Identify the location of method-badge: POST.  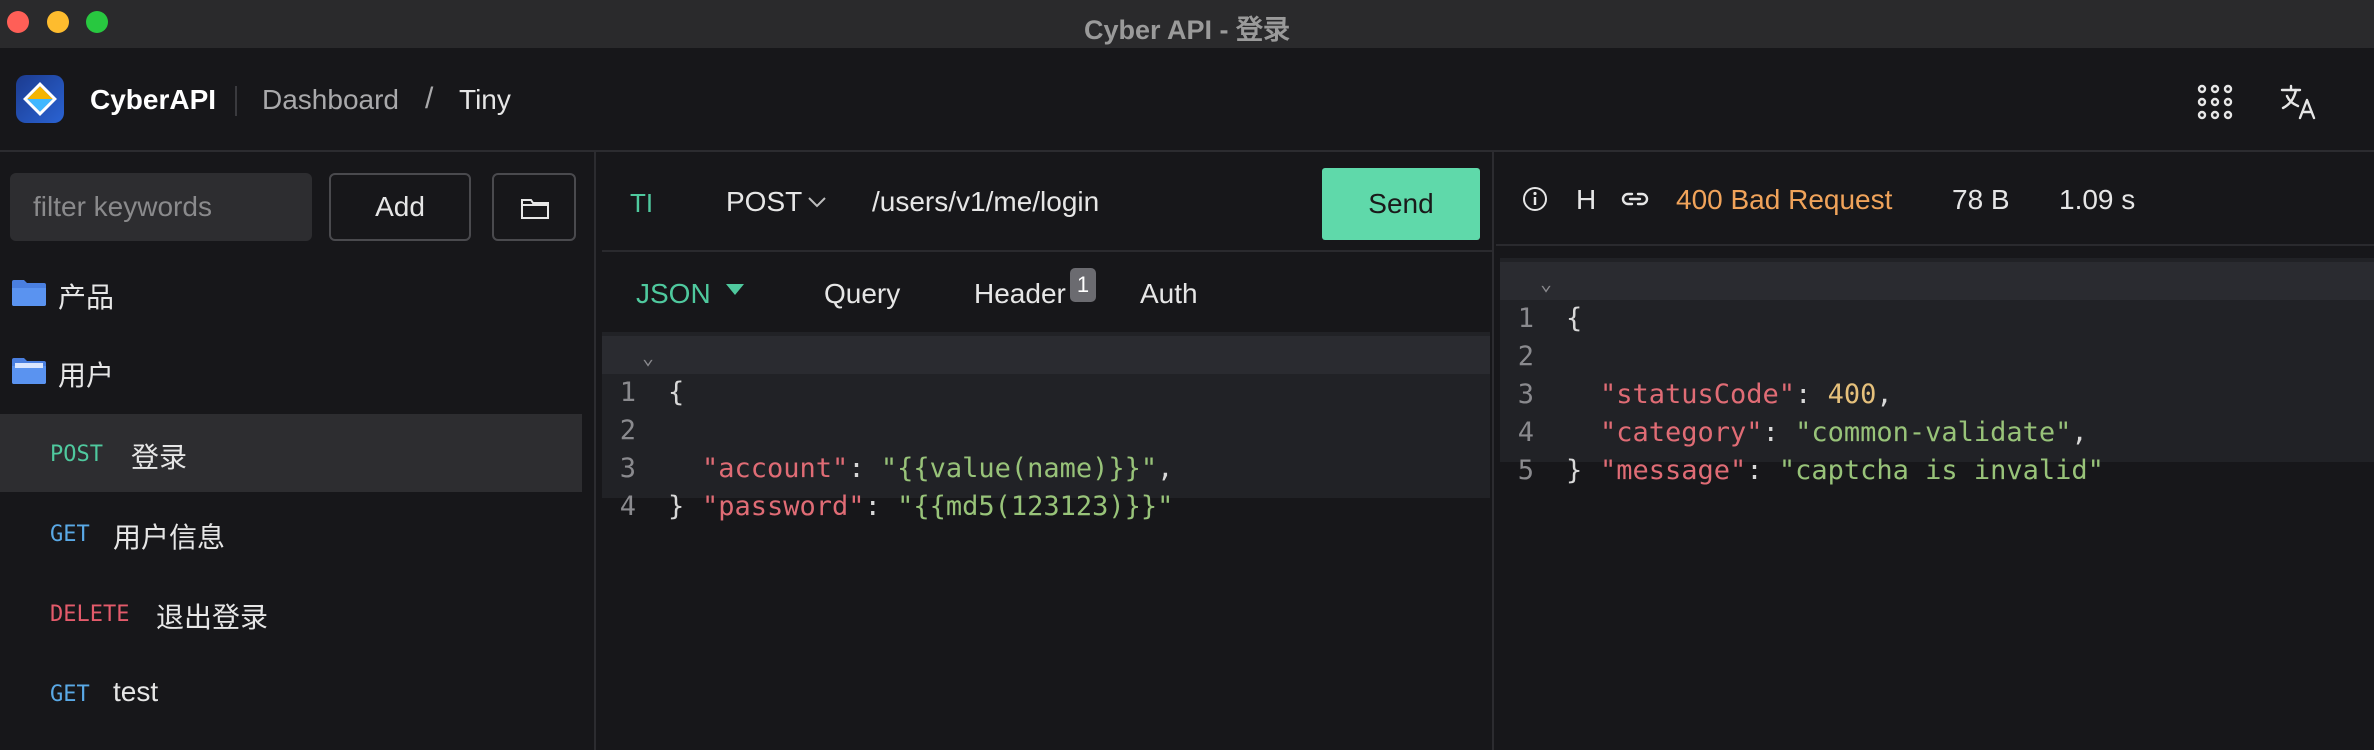
(76, 454).